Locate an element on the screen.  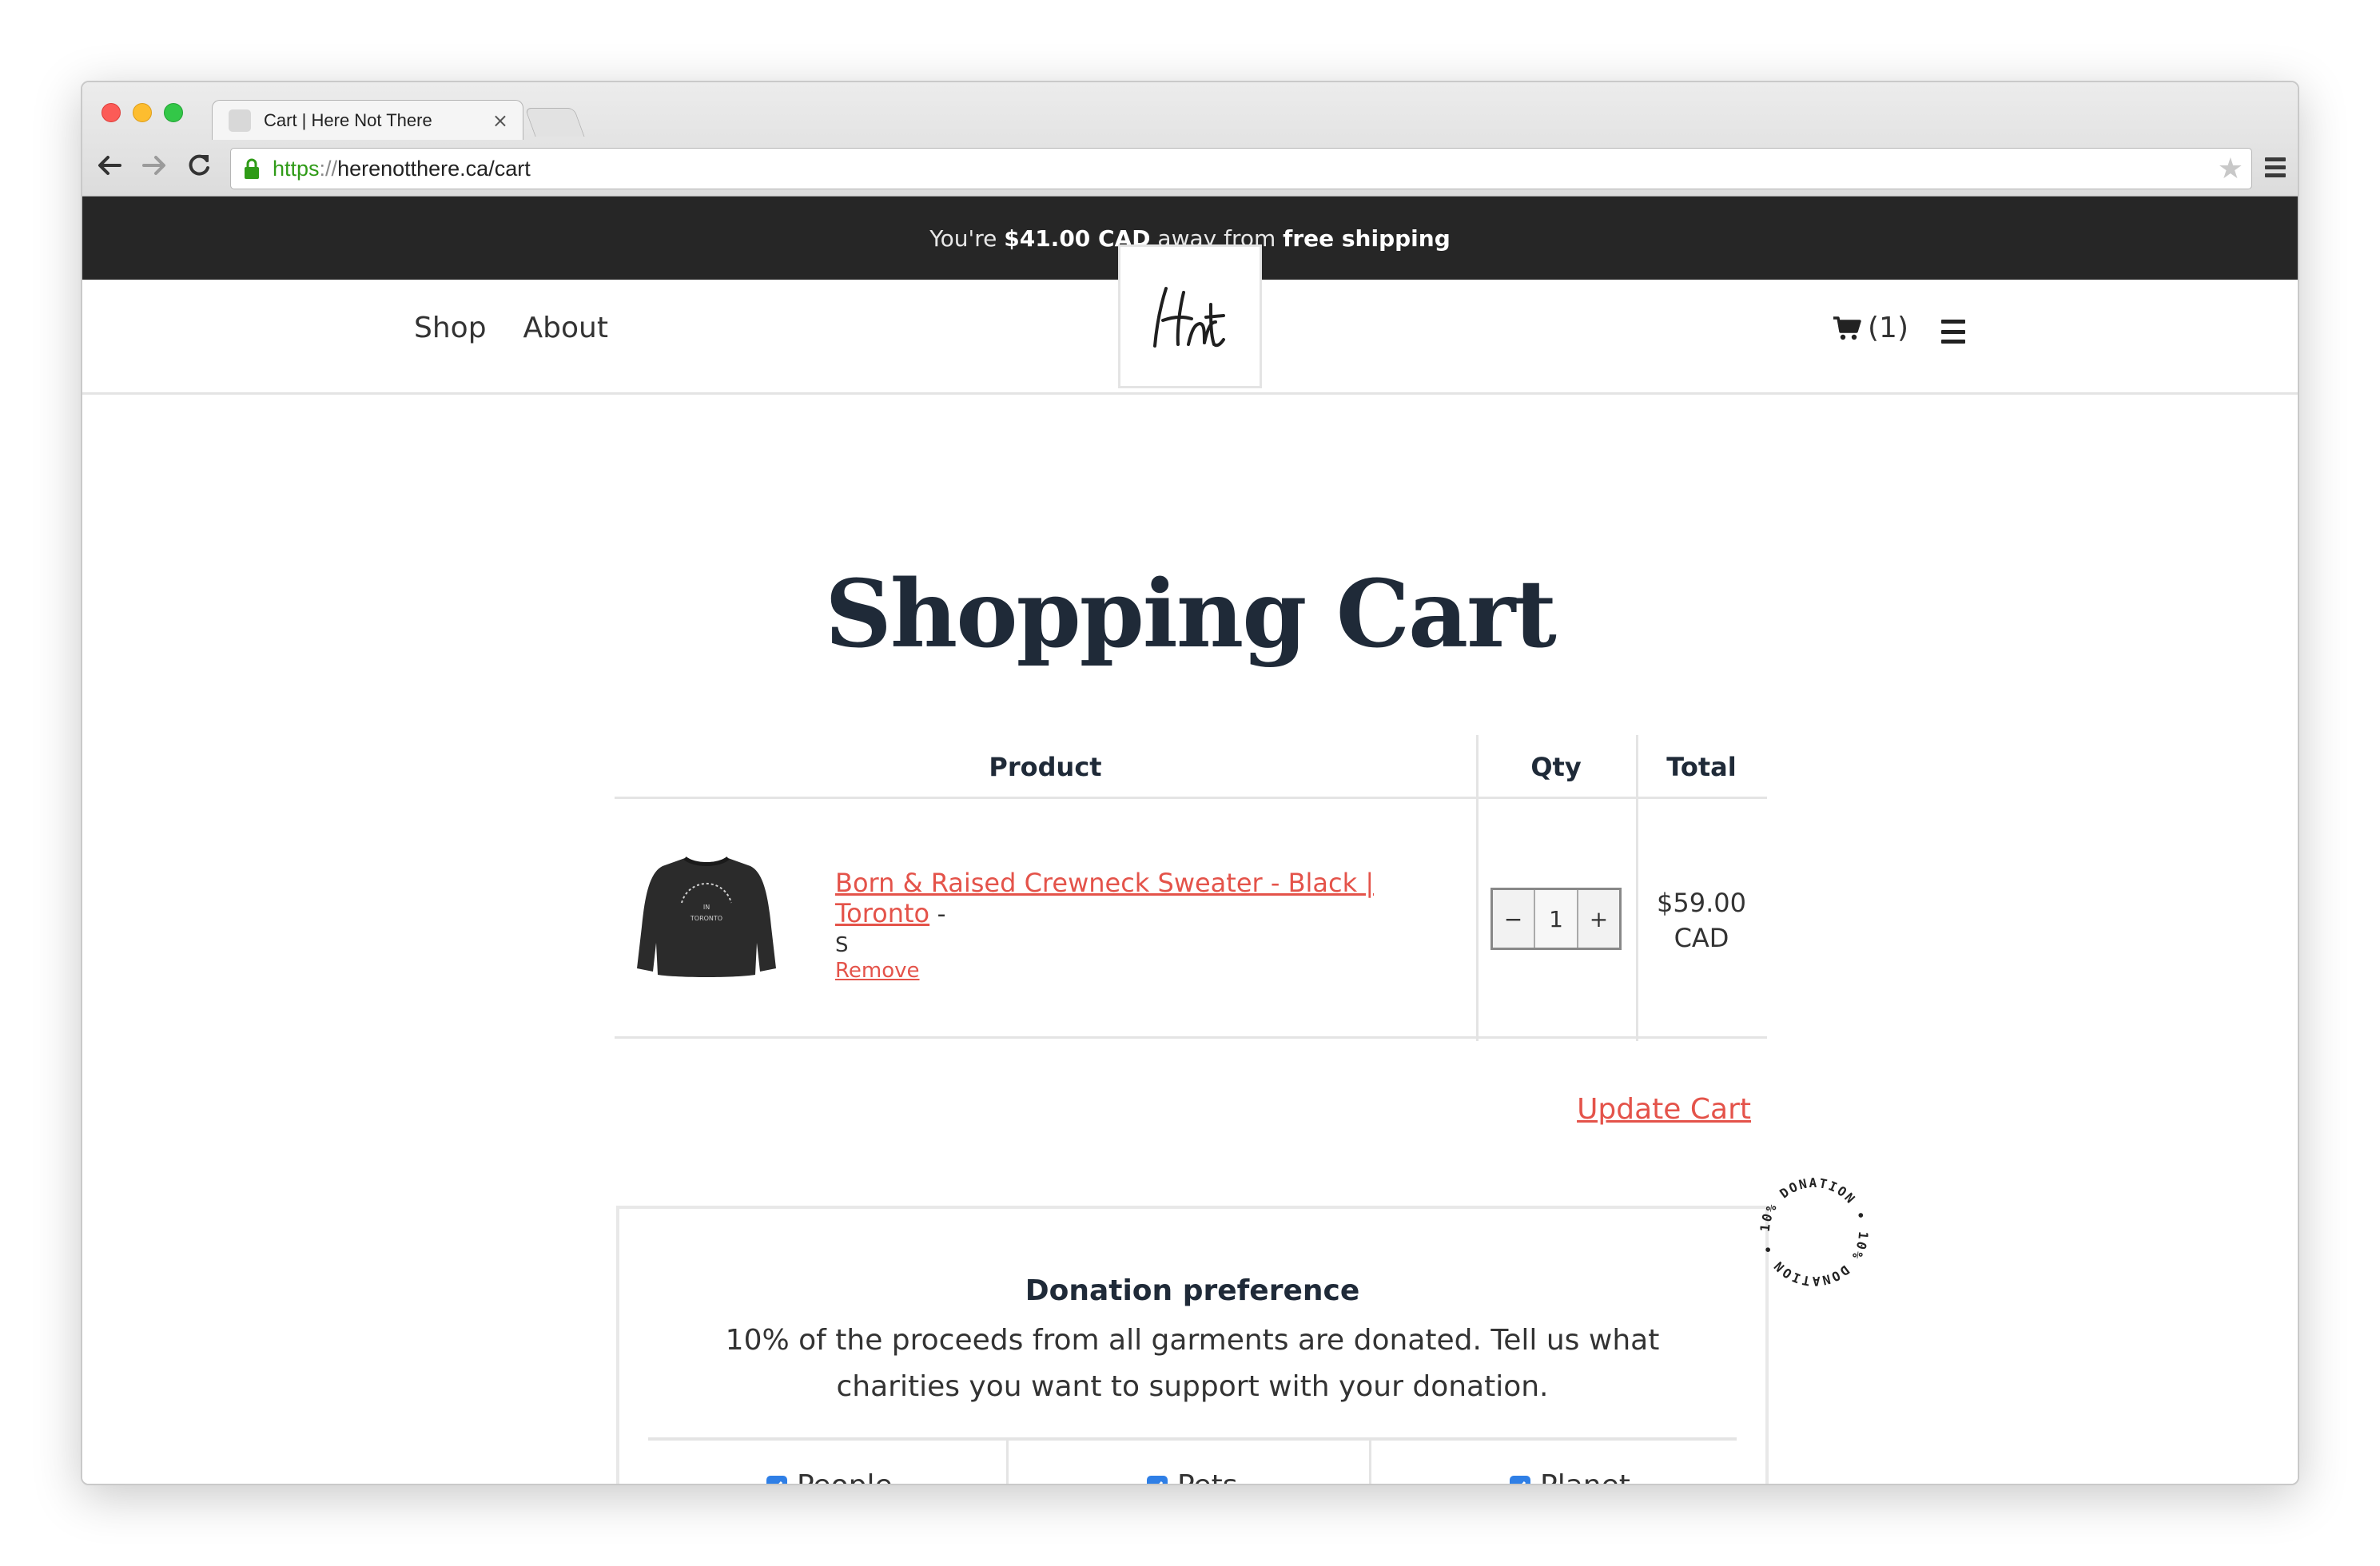
window-minimize-button is located at coordinates (142, 112).